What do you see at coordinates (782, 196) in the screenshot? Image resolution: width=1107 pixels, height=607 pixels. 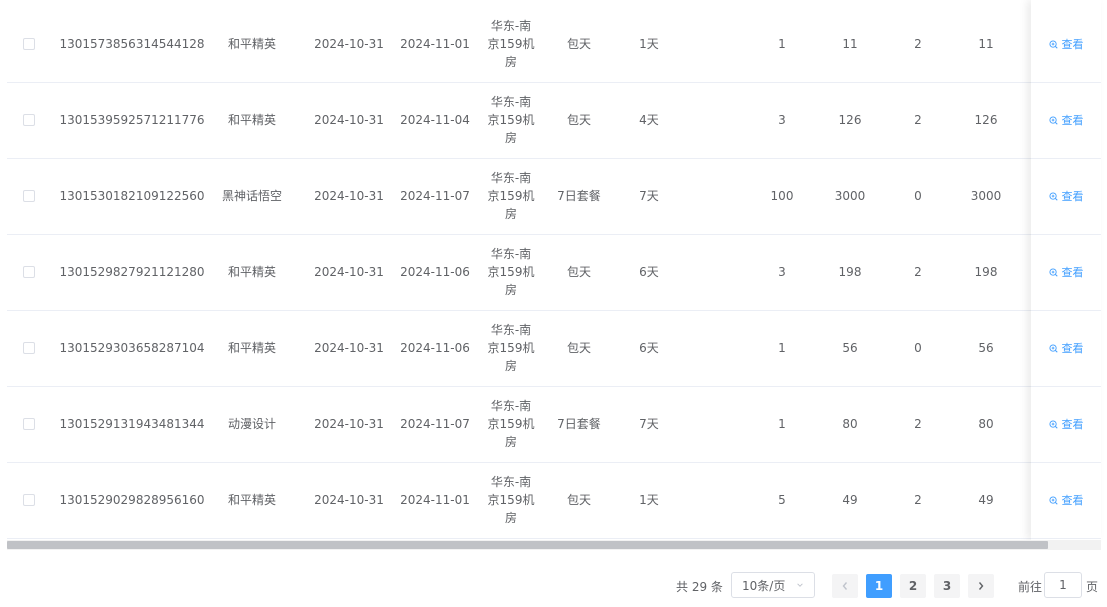 I see `quantity-cell: 100` at bounding box center [782, 196].